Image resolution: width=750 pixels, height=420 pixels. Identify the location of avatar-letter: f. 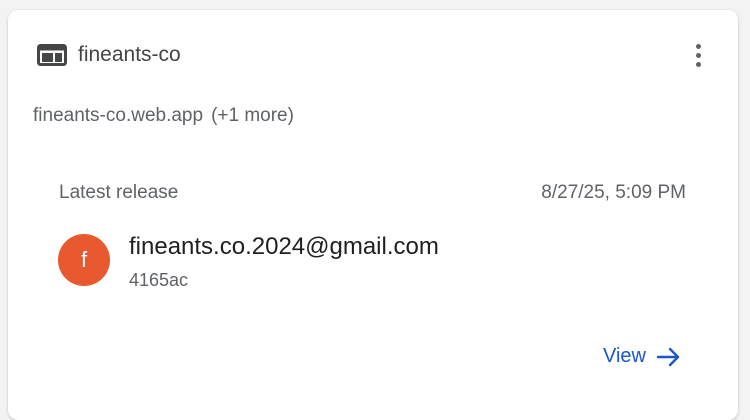
(84, 259).